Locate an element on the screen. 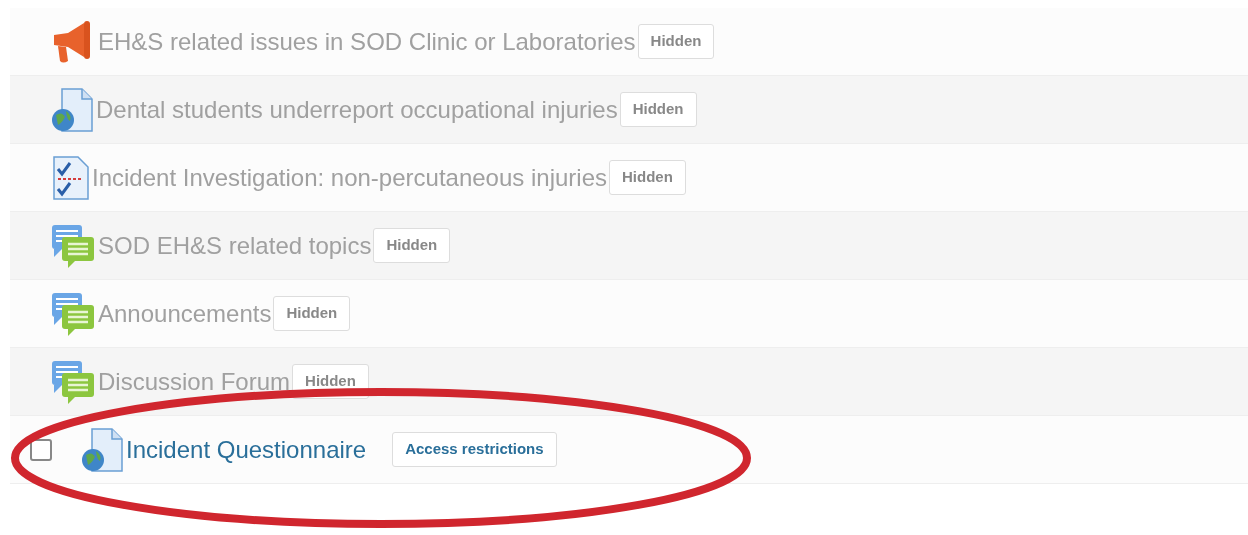 The width and height of the screenshot is (1248, 535). activity-link: Discussion Forum is located at coordinates (194, 381).